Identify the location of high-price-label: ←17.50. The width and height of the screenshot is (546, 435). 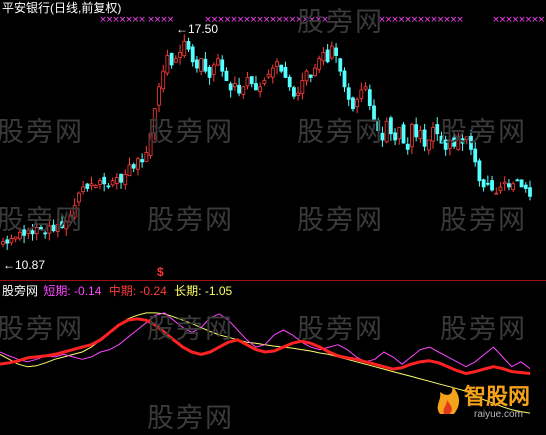
(197, 29).